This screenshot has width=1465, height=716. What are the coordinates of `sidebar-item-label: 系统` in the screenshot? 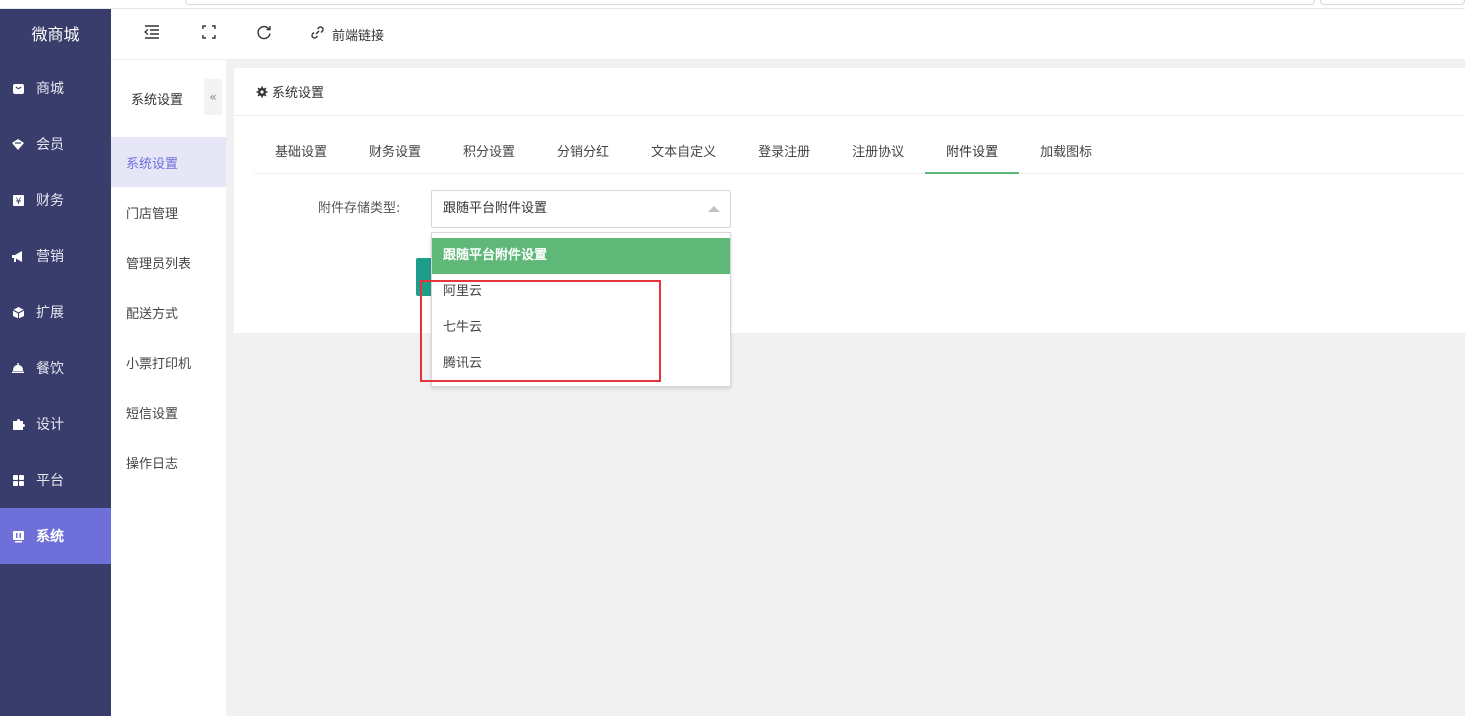 It's located at (50, 537).